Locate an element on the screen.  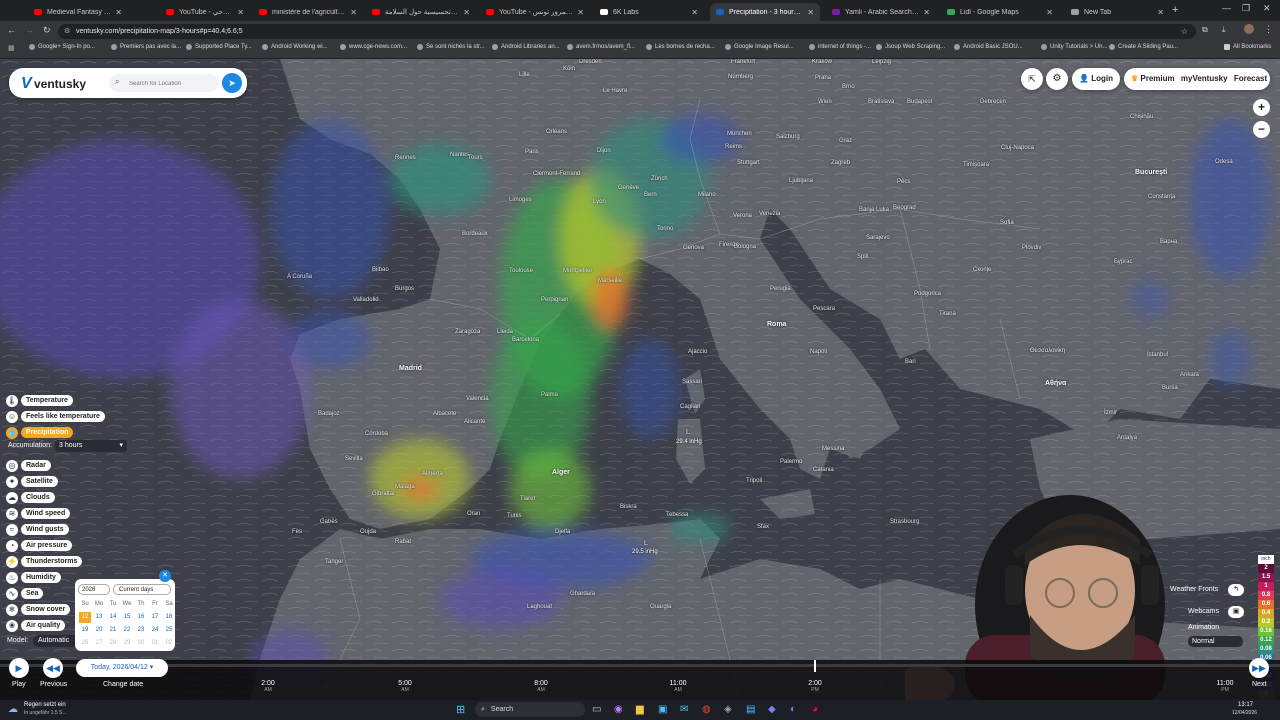
map-city-label: Debrecen is located at coordinates (993, 102).